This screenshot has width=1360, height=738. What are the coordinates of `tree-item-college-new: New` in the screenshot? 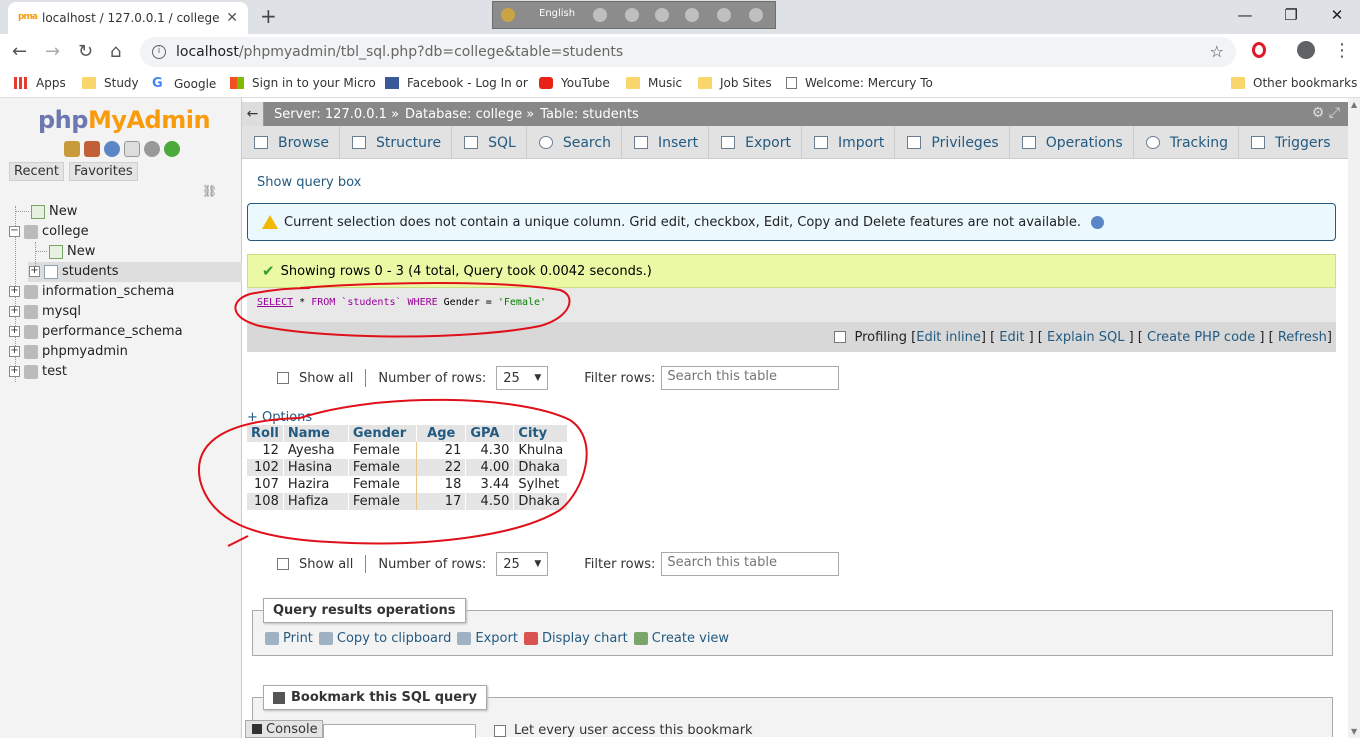 It's located at (65, 251).